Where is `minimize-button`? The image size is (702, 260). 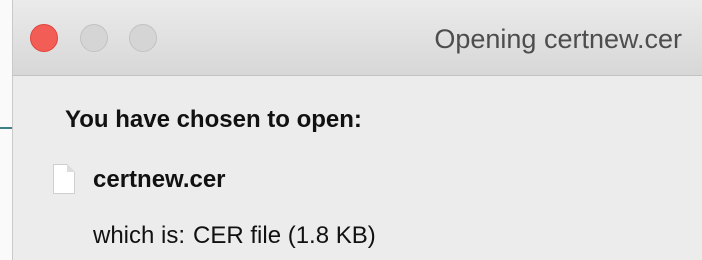
minimize-button is located at coordinates (94, 38).